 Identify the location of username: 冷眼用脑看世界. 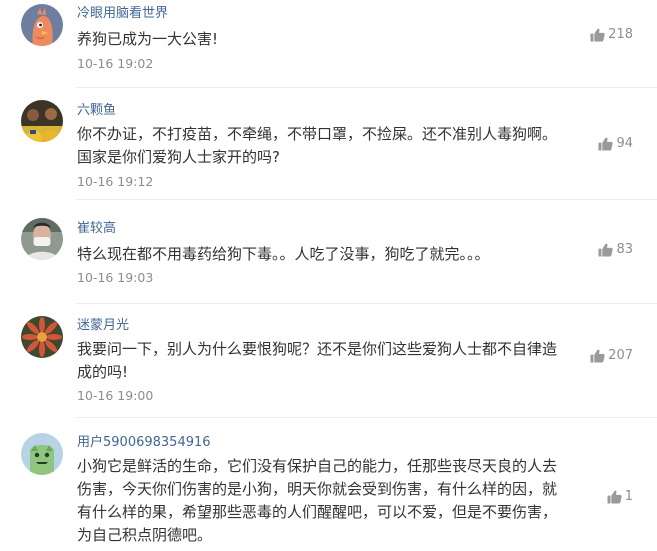
(122, 14).